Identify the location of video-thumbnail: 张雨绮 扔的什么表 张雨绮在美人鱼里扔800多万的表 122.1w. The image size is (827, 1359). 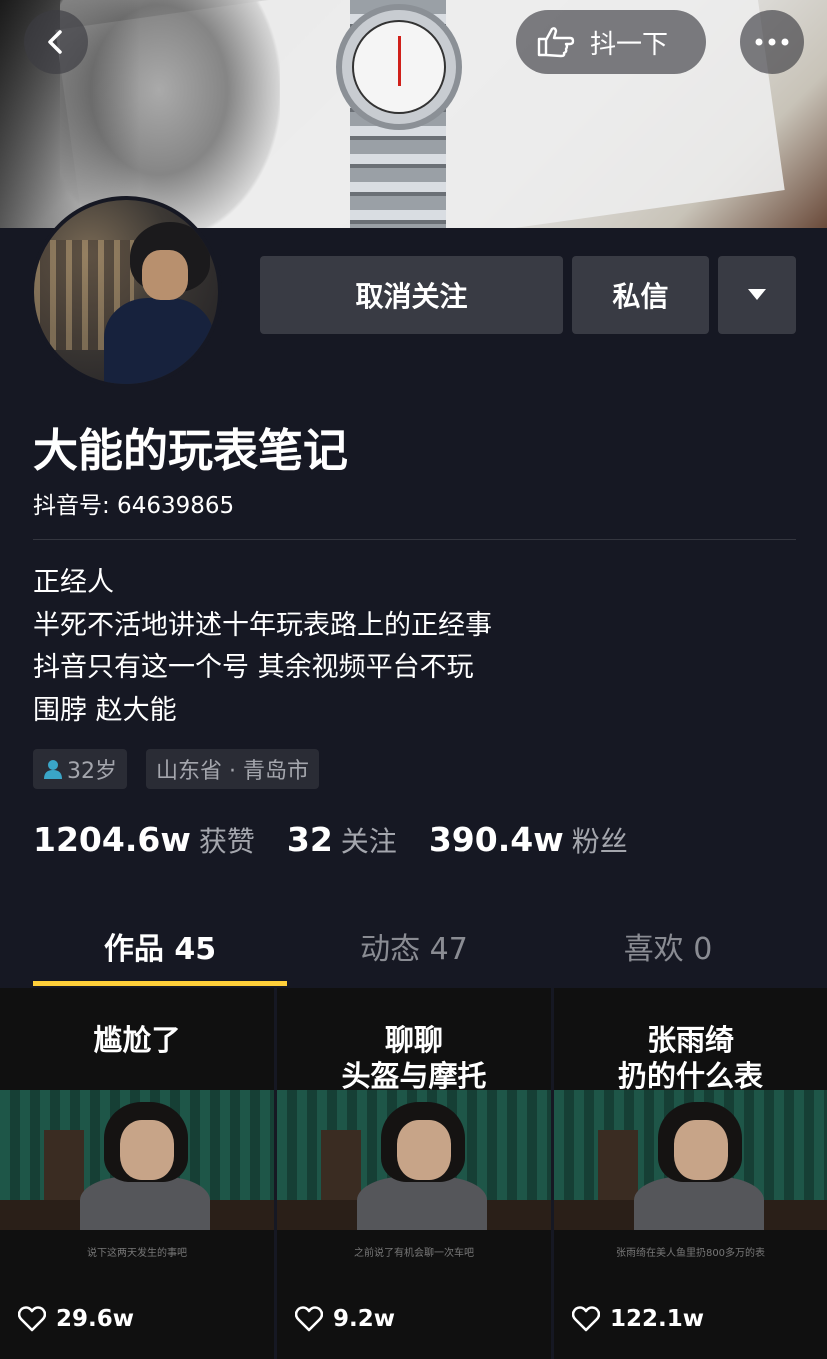
(690, 1173).